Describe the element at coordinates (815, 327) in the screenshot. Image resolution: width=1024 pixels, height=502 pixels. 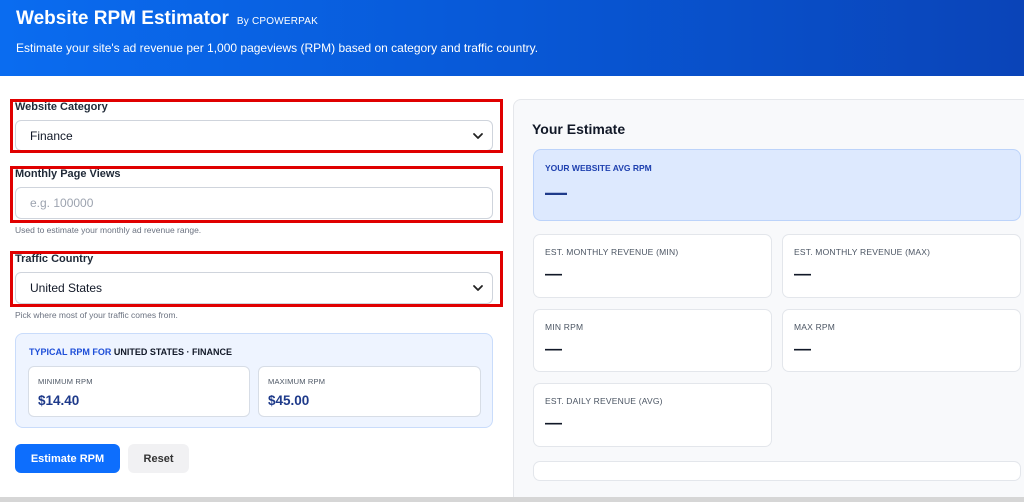
I see `max-rpm-label: MAX RPM` at that location.